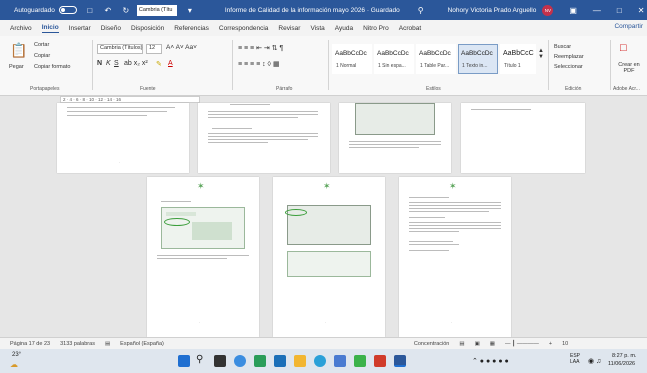 Image resolution: width=647 pixels, height=373 pixels. Describe the element at coordinates (50, 28) in the screenshot. I see `tab-inicio: Inicio` at that location.